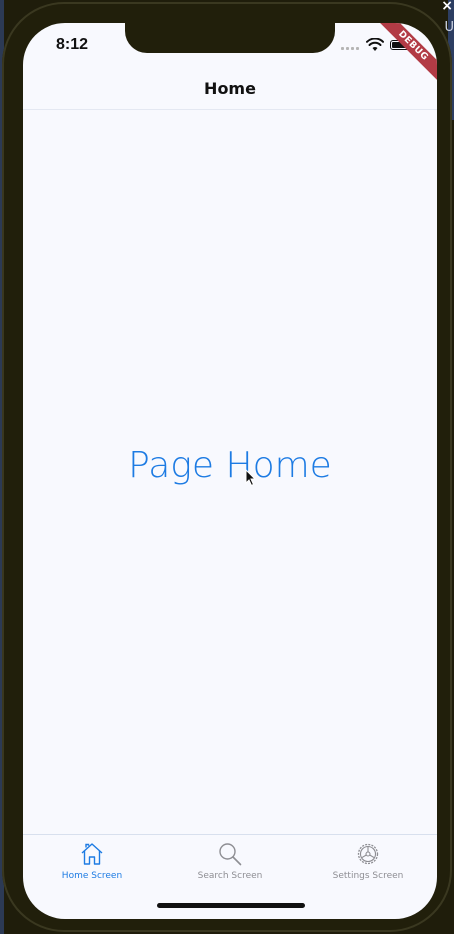 The image size is (454, 934). I want to click on page-title: Home, so click(230, 88).